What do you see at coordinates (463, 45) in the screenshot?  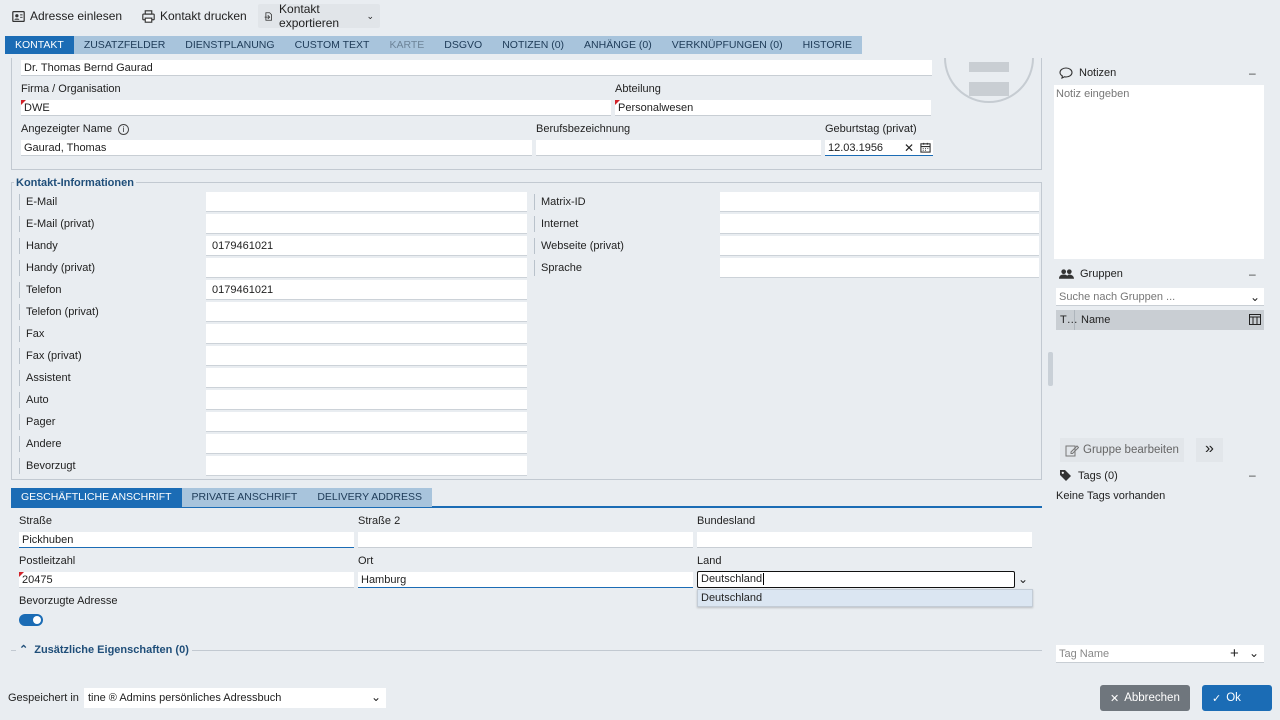 I see `tab-dsgvo: DSGVO` at bounding box center [463, 45].